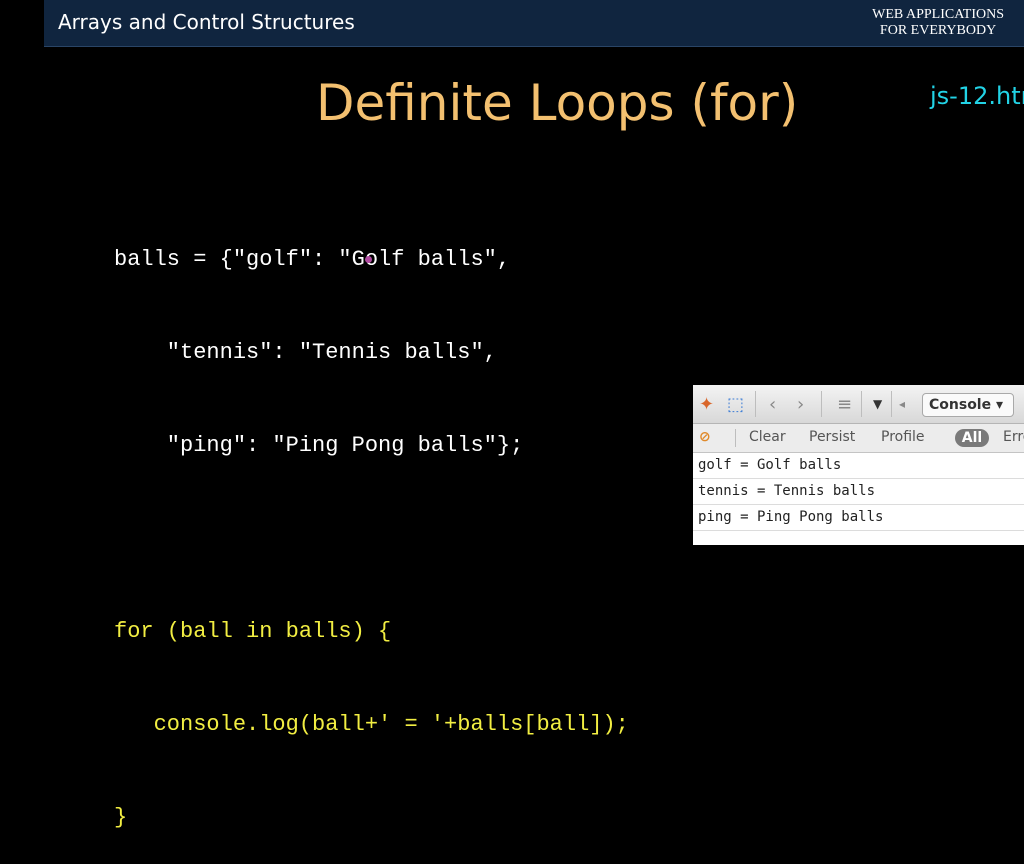 This screenshot has height=864, width=1024. Describe the element at coordinates (735, 404) in the screenshot. I see `inspect-icon: ⬚` at that location.